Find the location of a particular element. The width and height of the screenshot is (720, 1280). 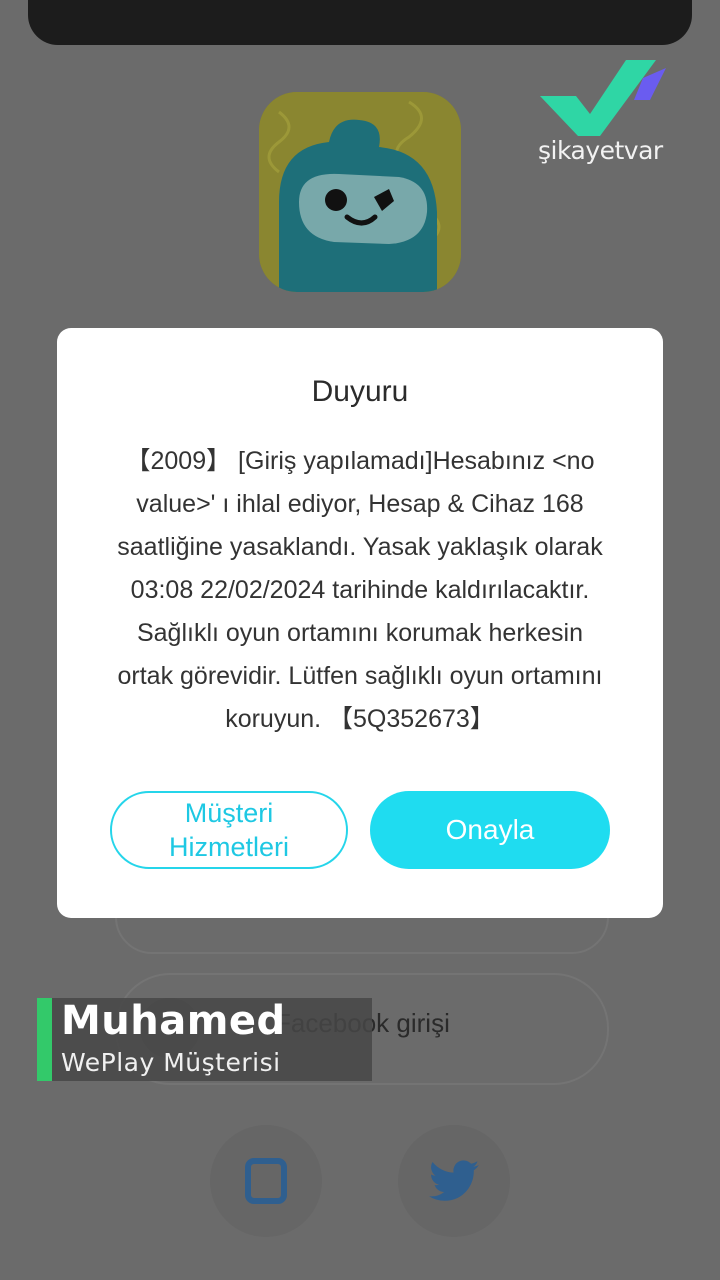

dialog-title: Duyuru is located at coordinates (360, 391).